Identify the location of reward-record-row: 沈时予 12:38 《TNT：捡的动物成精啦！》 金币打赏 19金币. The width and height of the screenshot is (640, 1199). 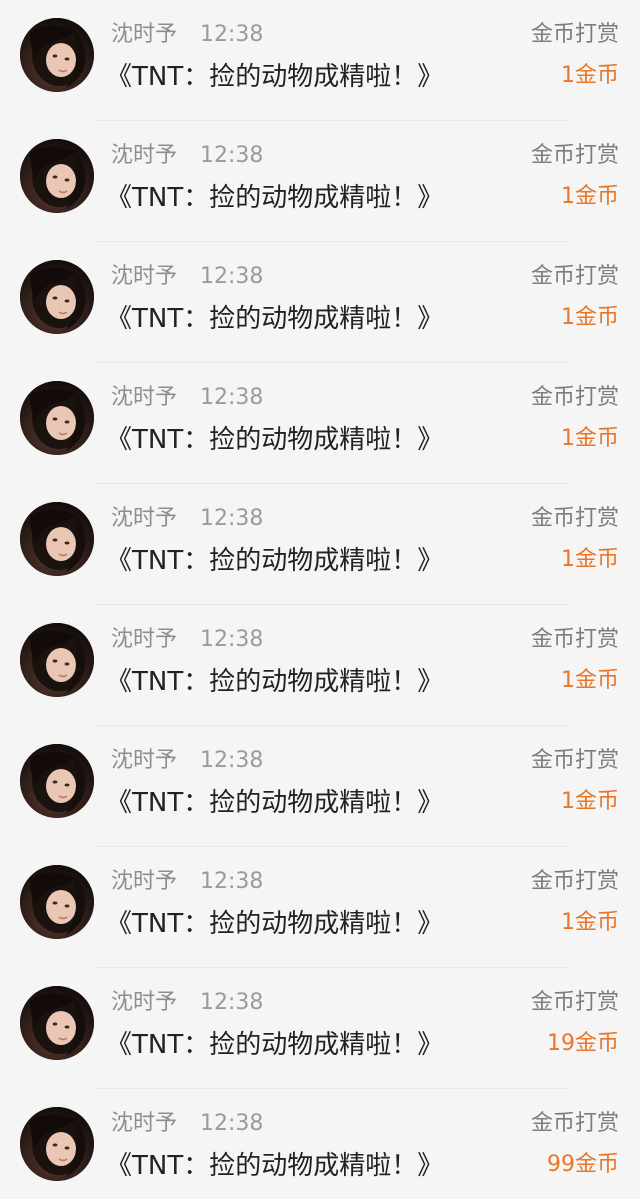
(320, 1028).